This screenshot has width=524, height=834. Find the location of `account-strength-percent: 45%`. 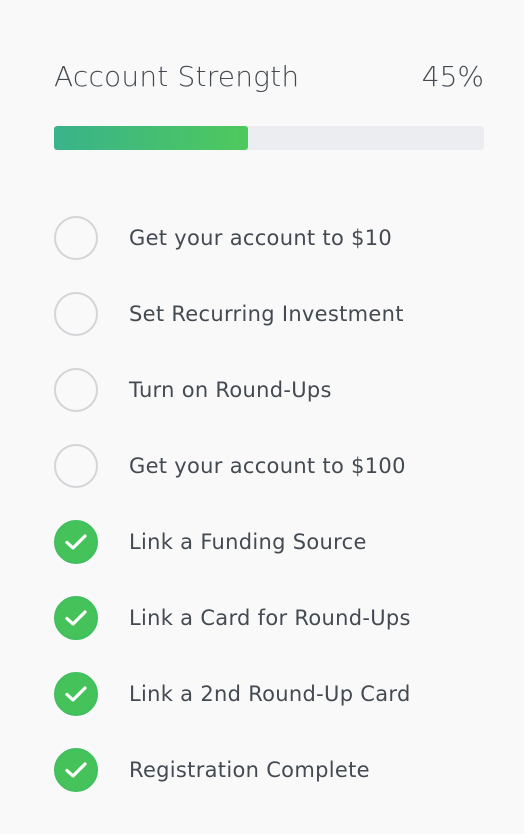

account-strength-percent: 45% is located at coordinates (452, 76).